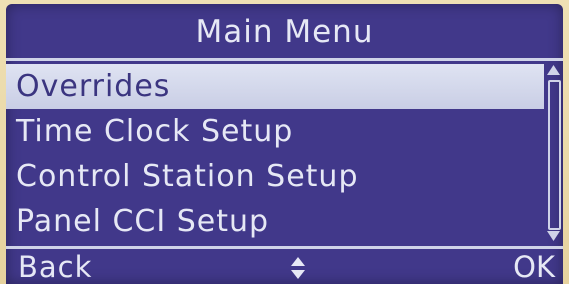  I want to click on page-title: Main Menu, so click(284, 32).